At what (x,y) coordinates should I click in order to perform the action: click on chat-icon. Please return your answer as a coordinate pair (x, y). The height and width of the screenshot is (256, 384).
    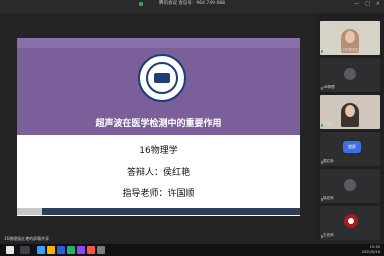
    Looking at the image, I should click on (71, 250).